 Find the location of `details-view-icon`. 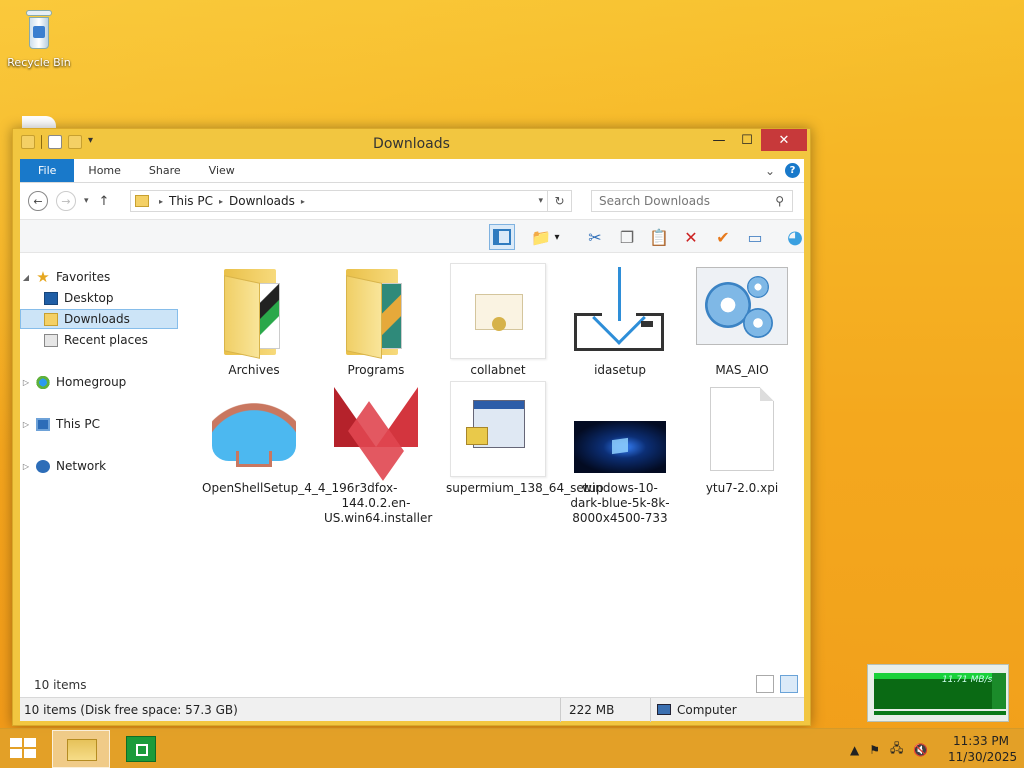

details-view-icon is located at coordinates (765, 684).